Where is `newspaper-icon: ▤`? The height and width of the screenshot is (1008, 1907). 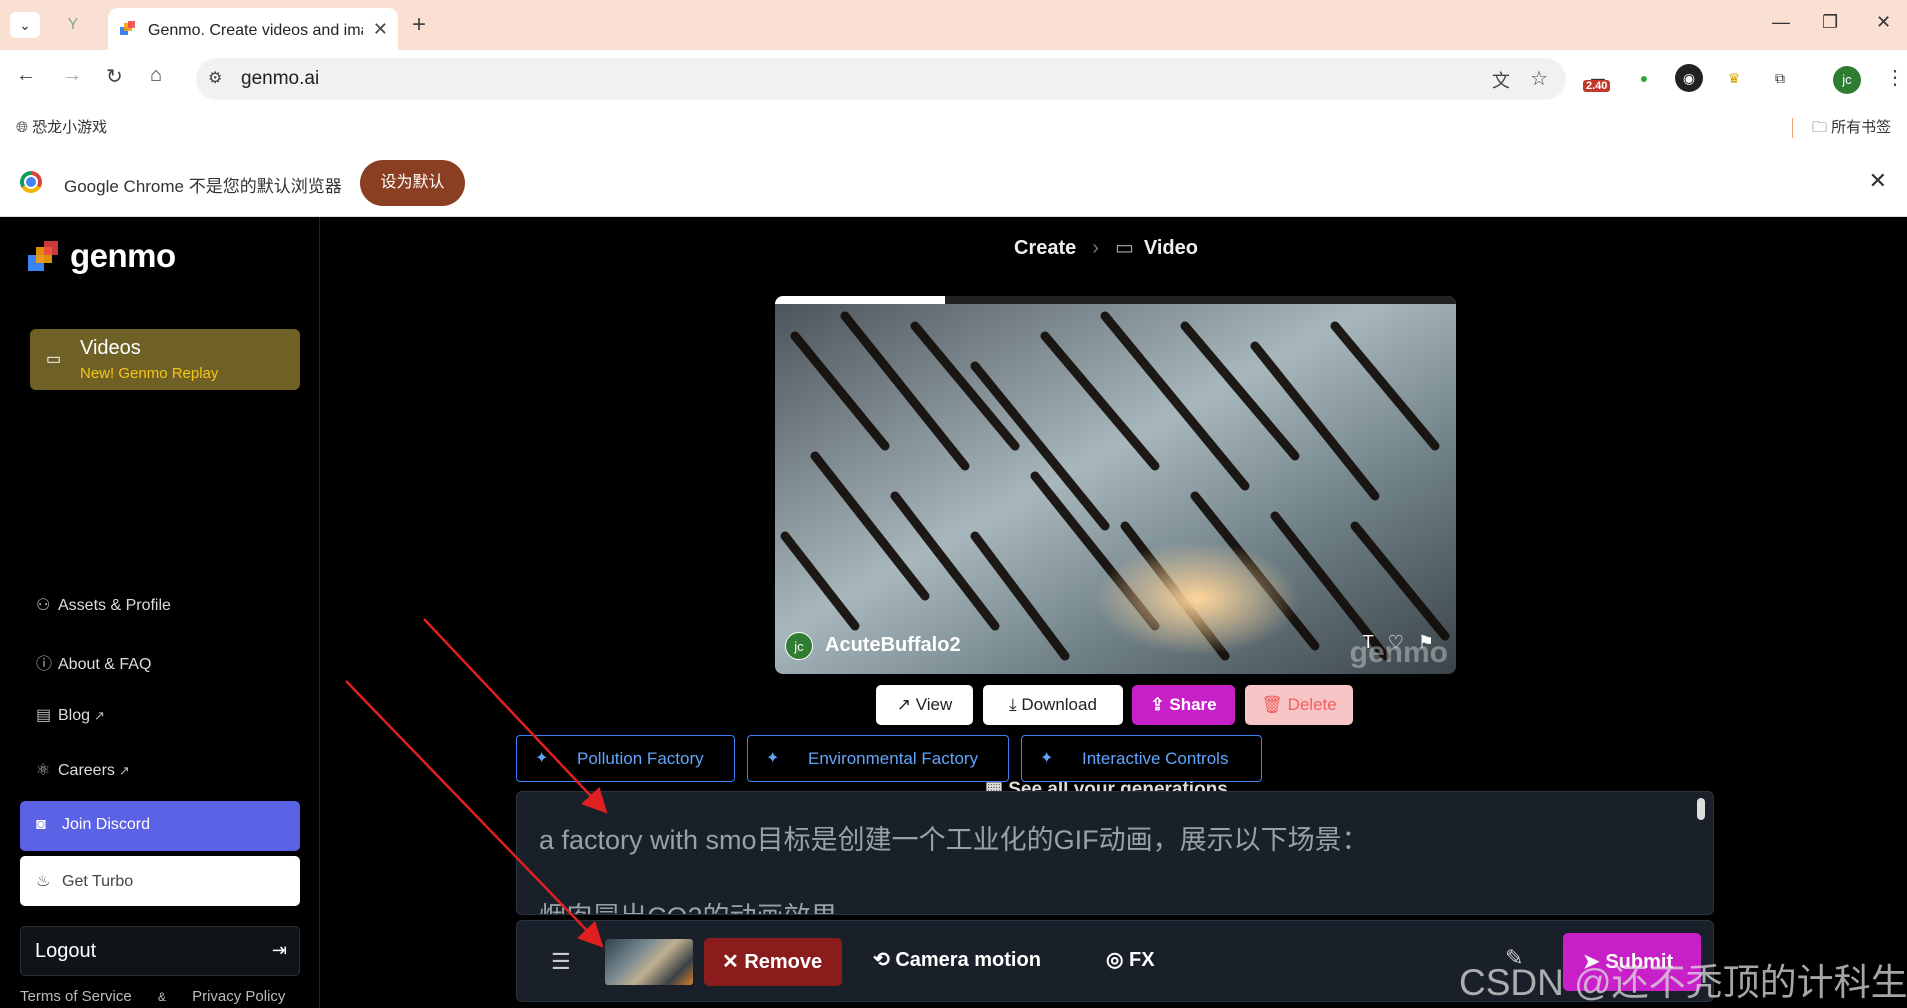 newspaper-icon: ▤ is located at coordinates (44, 715).